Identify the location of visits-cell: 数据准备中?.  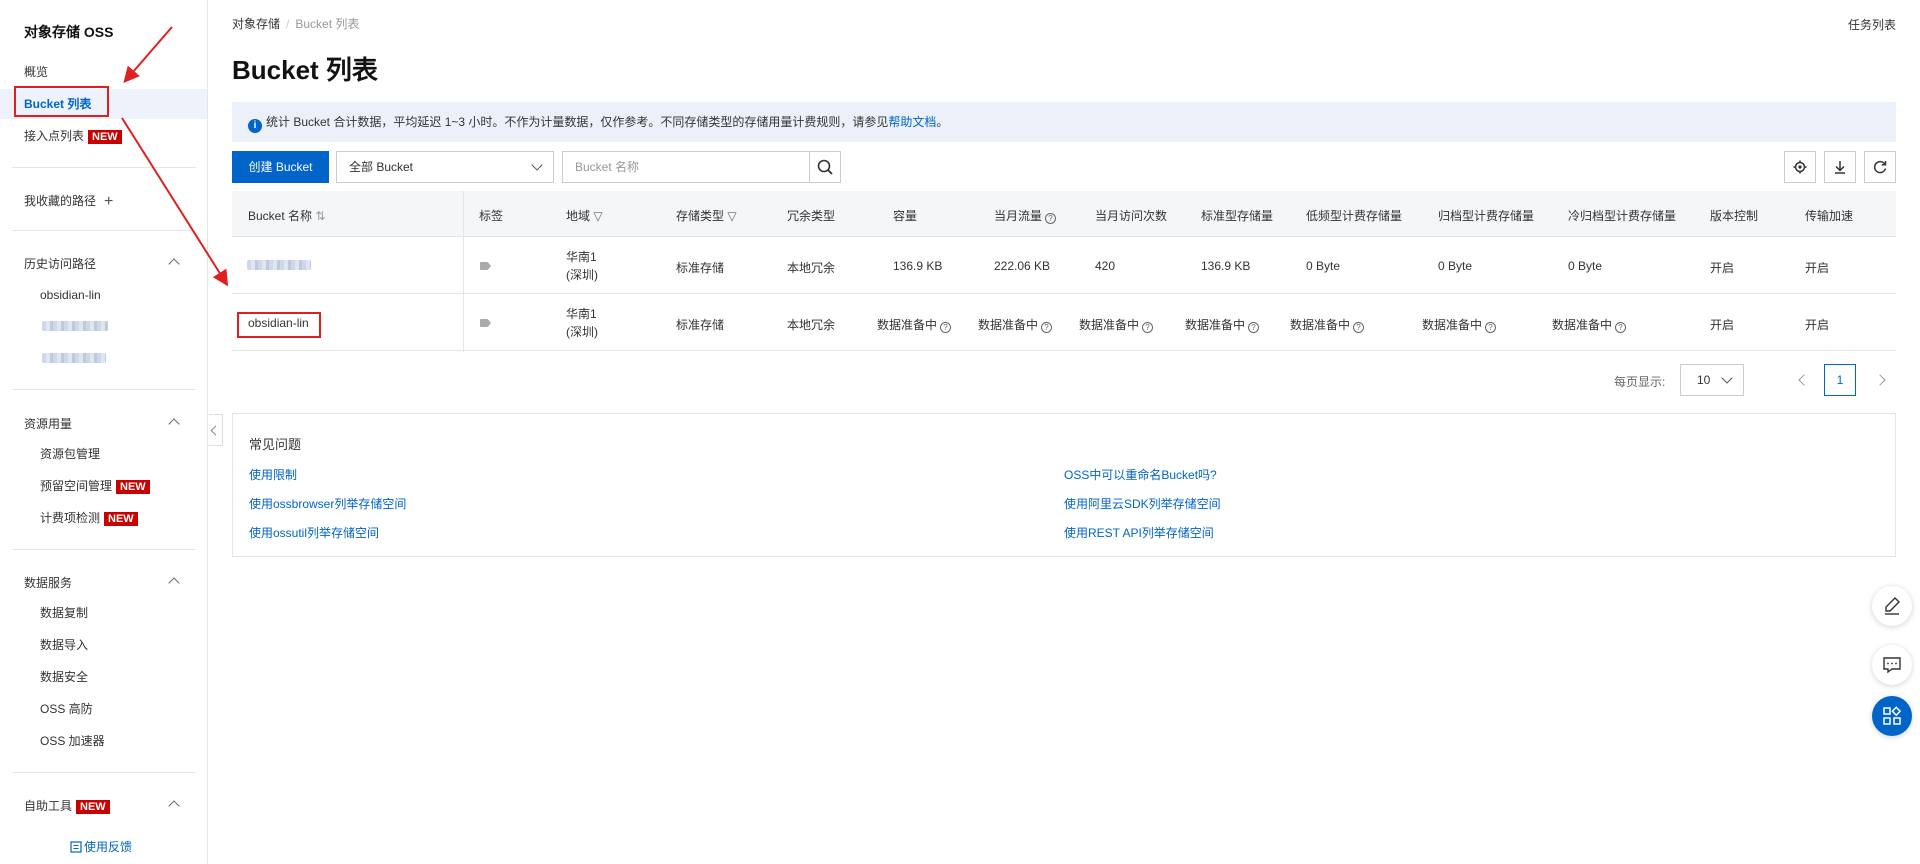
(1116, 324).